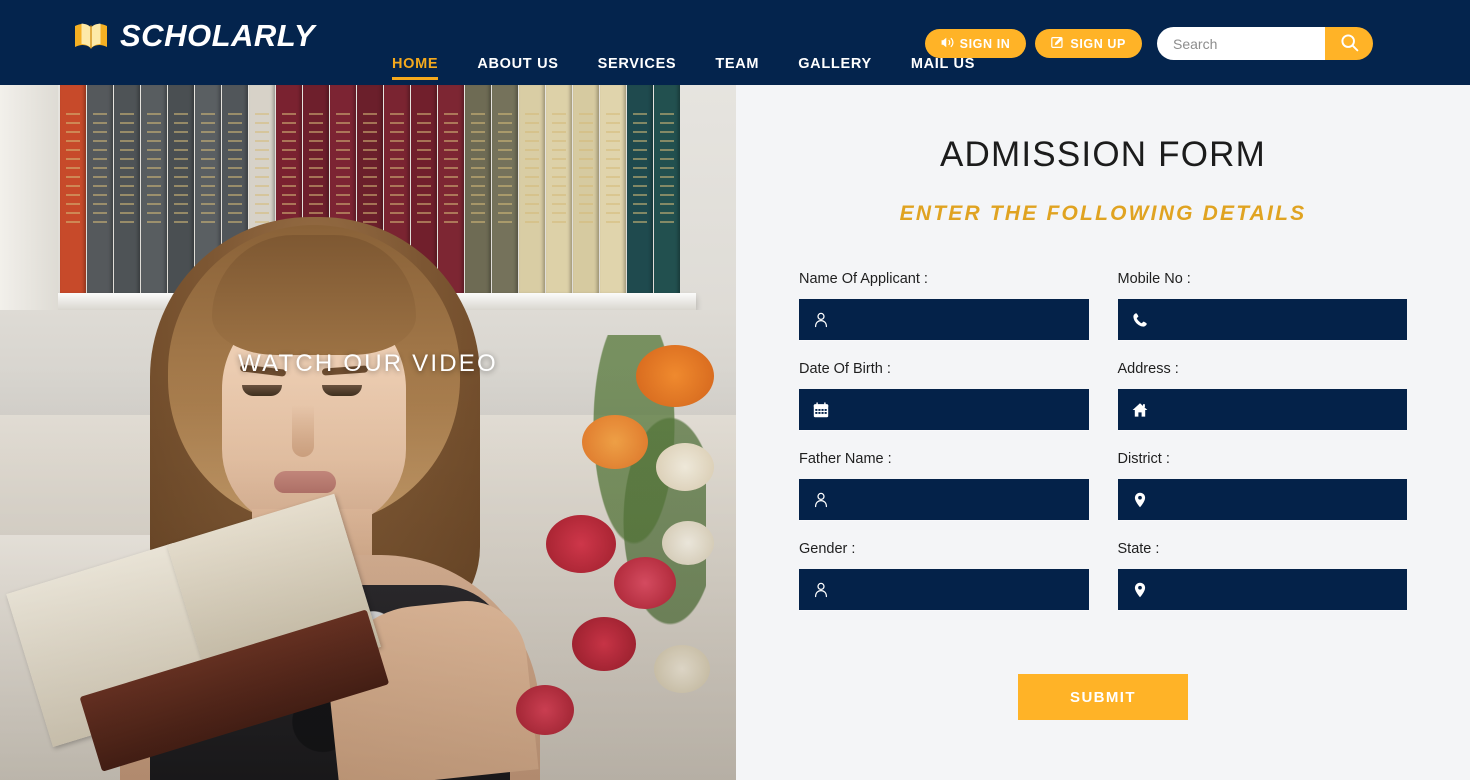 The width and height of the screenshot is (1470, 780). What do you see at coordinates (947, 44) in the screenshot?
I see `sign-in-icon` at bounding box center [947, 44].